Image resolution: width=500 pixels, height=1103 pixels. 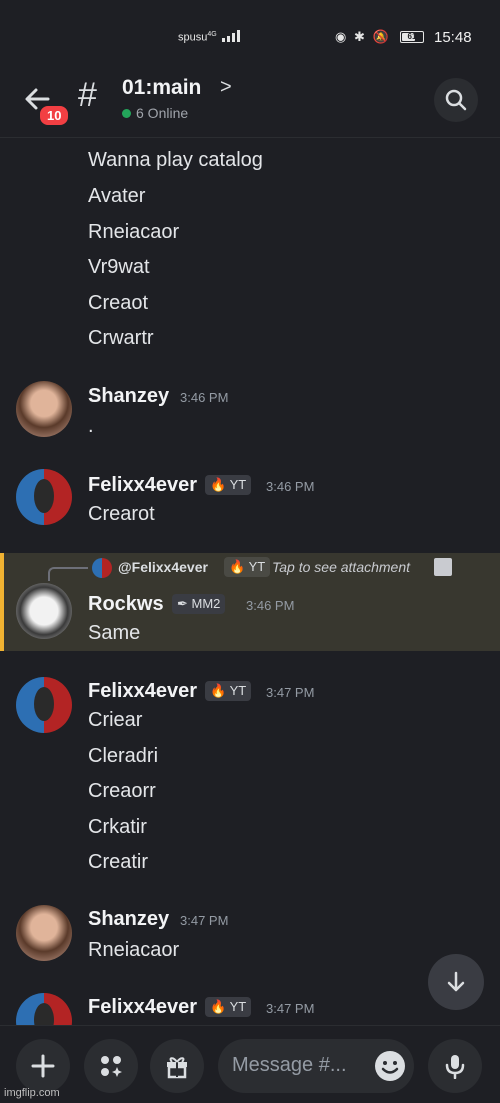 I want to click on message-line: Crwartr, so click(x=121, y=338).